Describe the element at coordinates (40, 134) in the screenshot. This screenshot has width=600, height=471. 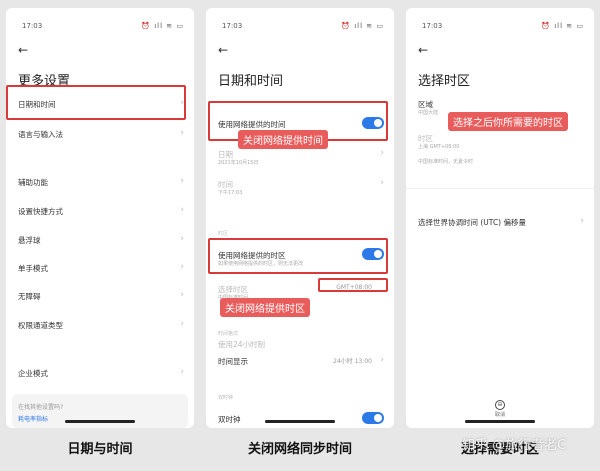
I see `settings-item-label: 语言与输入法` at that location.